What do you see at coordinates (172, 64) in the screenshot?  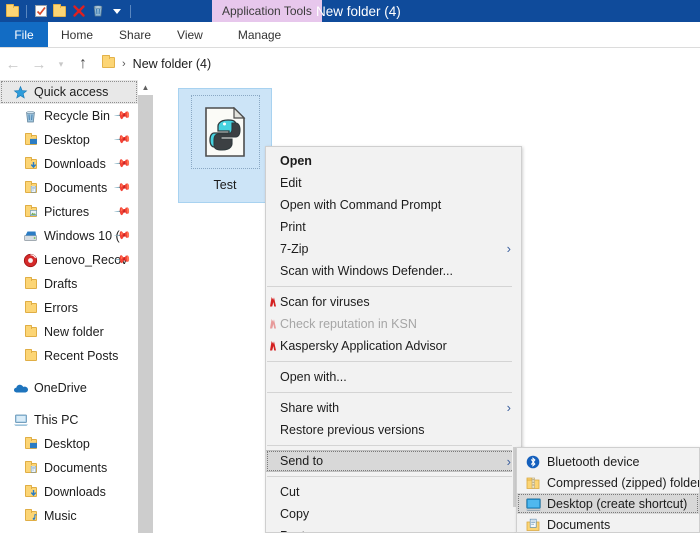 I see `breadcrumb-current: New folder (4)` at bounding box center [172, 64].